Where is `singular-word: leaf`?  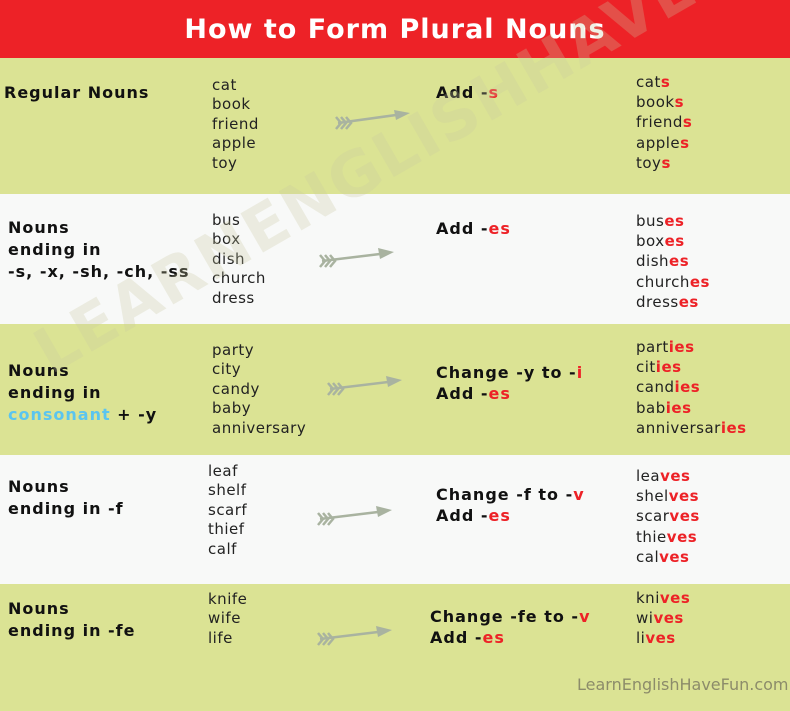
singular-word: leaf is located at coordinates (223, 471).